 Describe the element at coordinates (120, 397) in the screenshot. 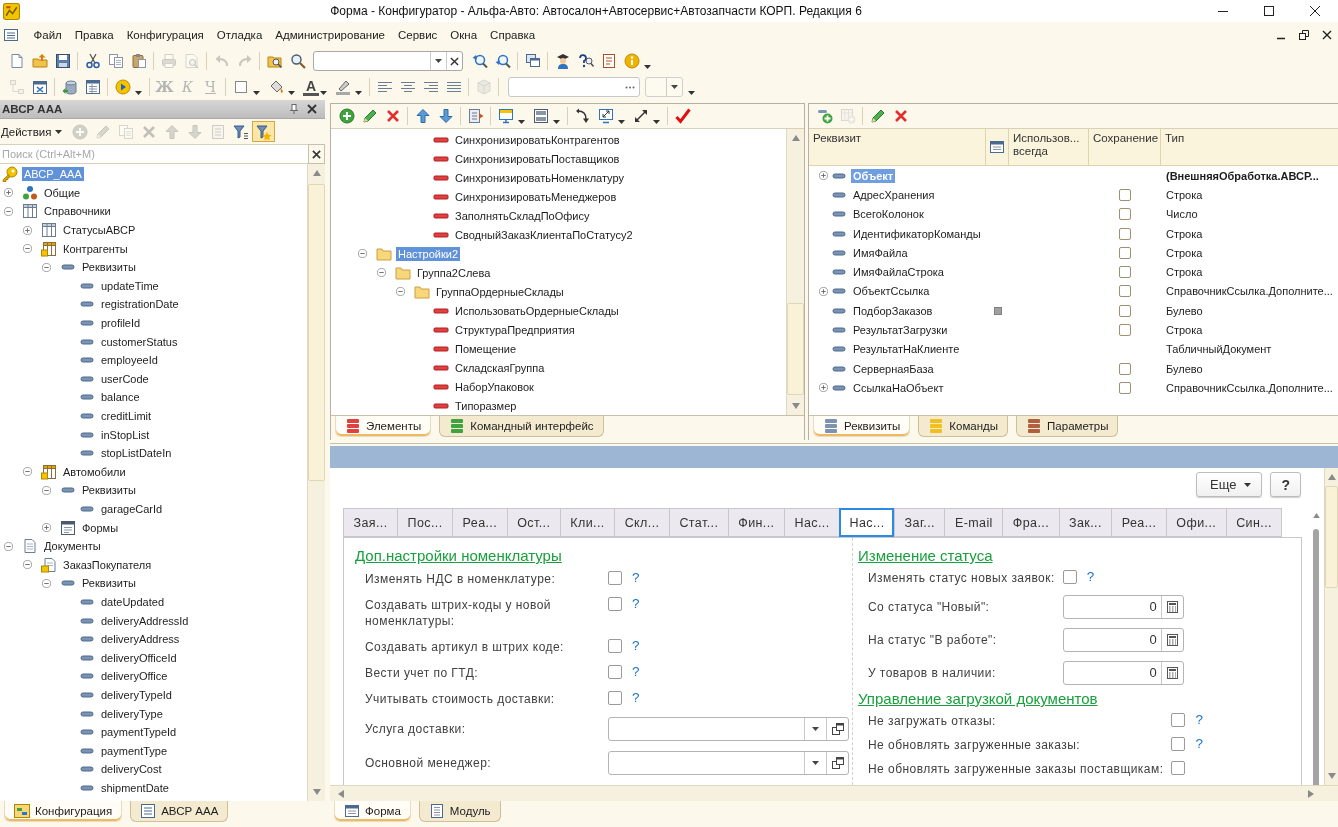

I see `tree-item: balance` at that location.